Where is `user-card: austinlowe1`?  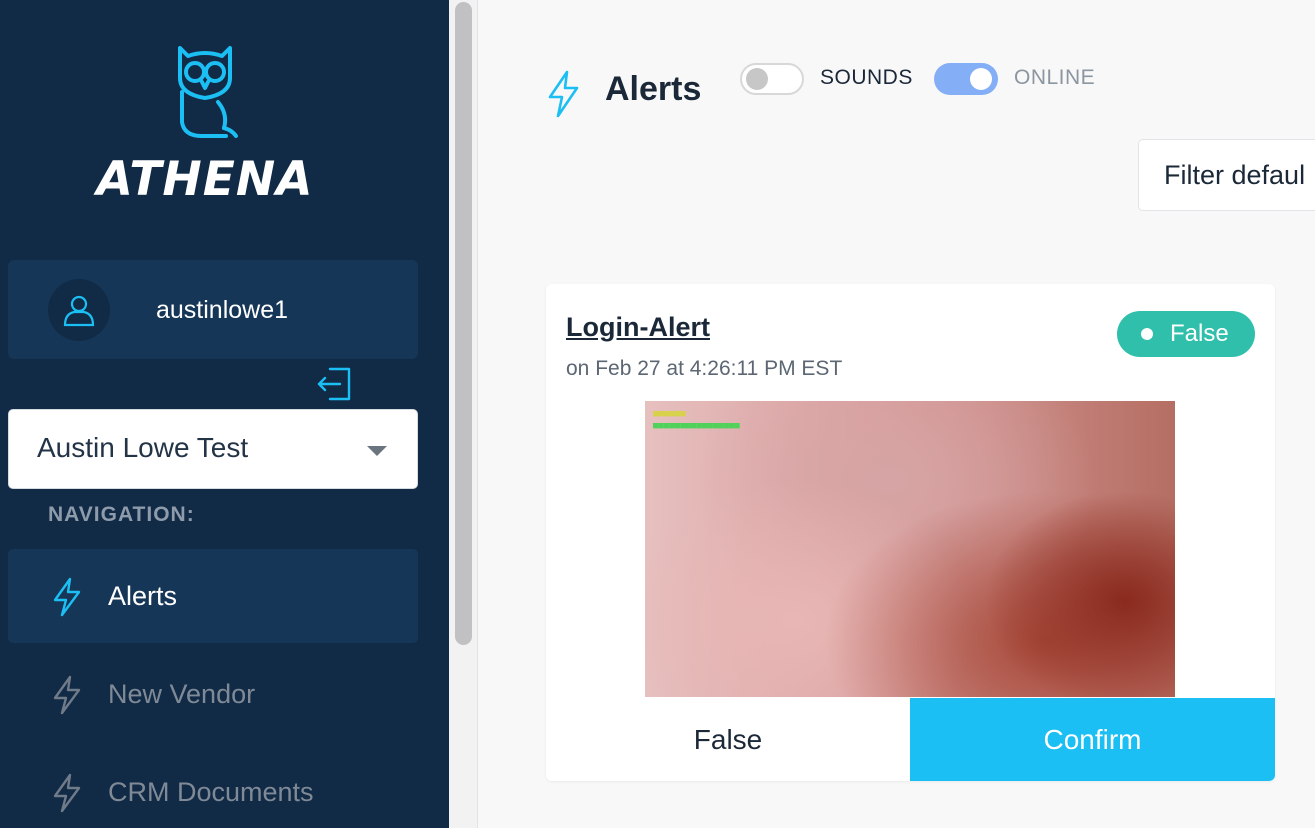 user-card: austinlowe1 is located at coordinates (213, 309).